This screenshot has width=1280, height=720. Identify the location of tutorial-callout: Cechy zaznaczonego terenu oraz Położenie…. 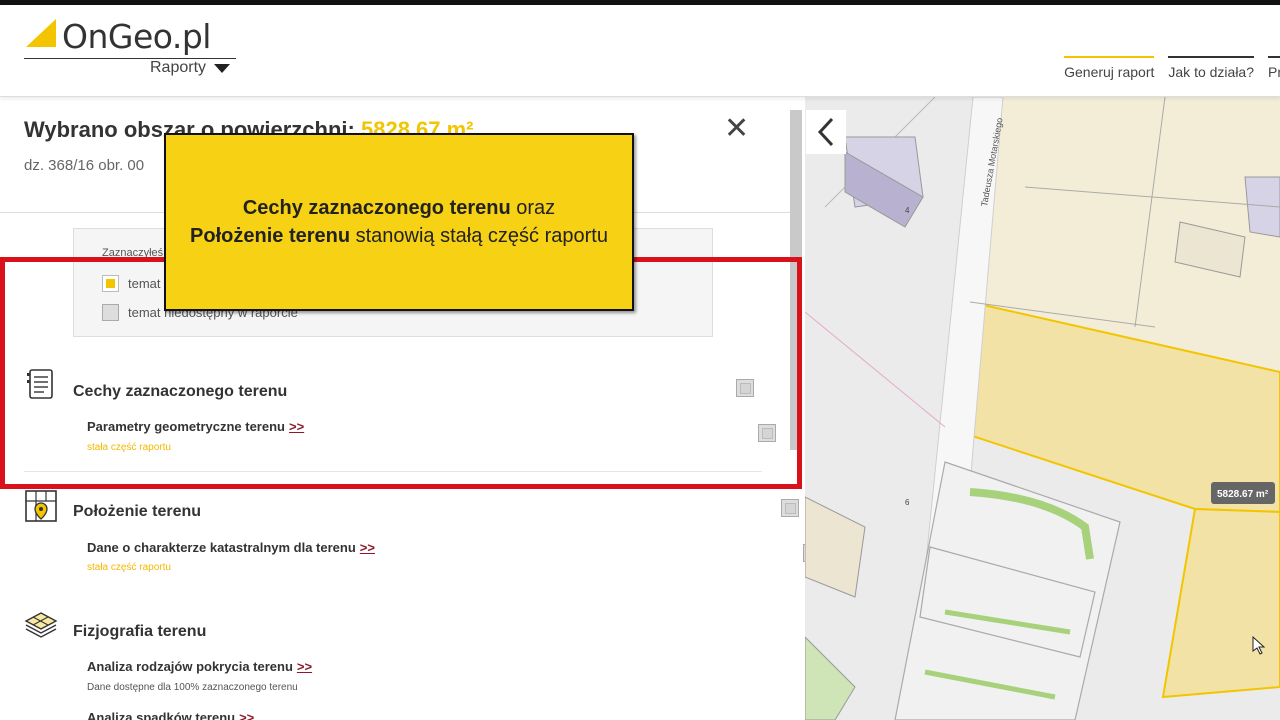
(399, 222).